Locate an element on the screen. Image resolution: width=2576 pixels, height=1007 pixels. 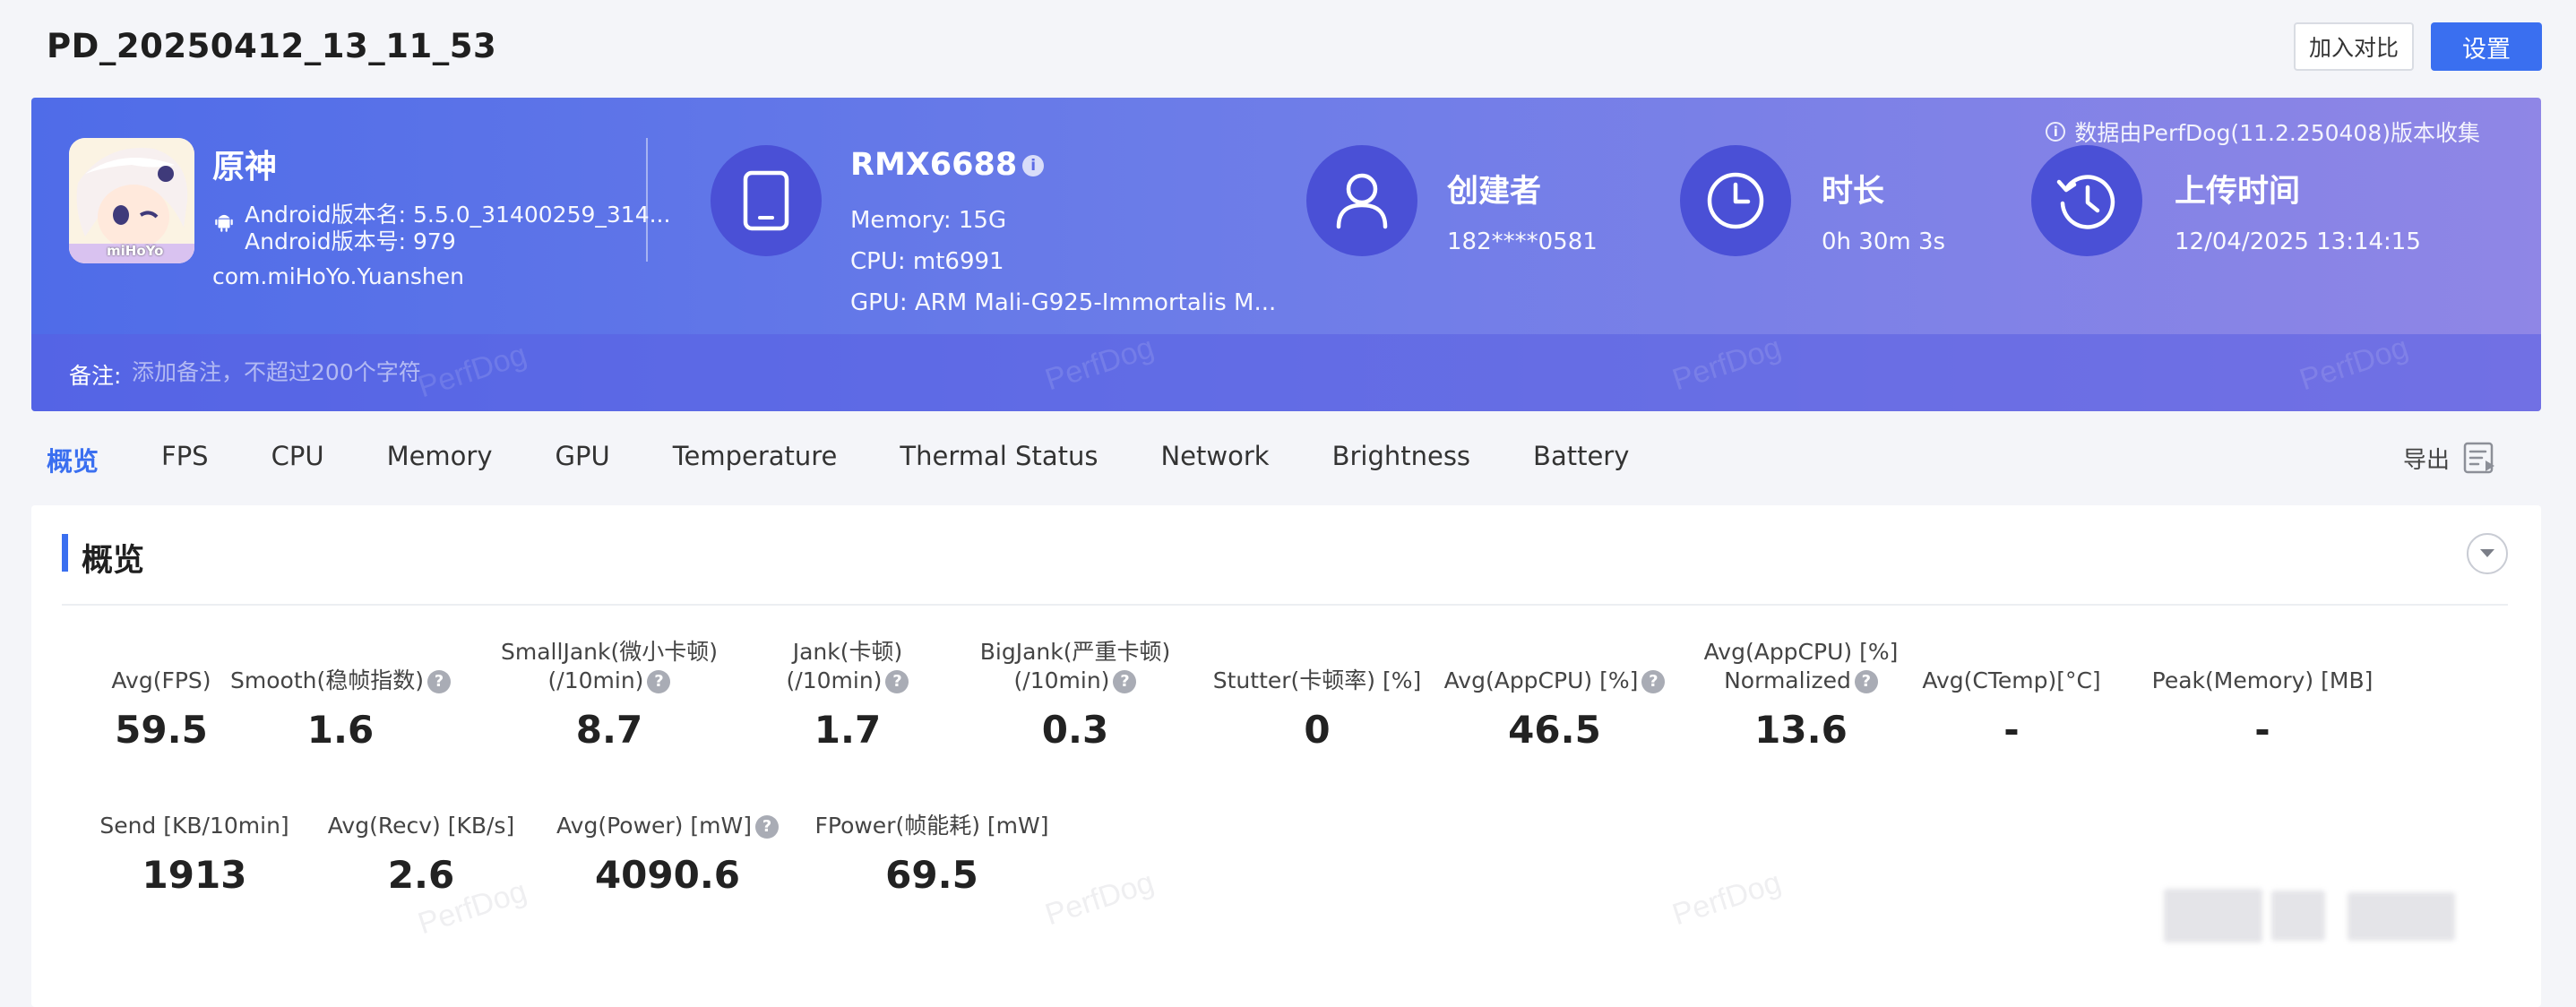
export-button: 导出 is located at coordinates (2450, 458).